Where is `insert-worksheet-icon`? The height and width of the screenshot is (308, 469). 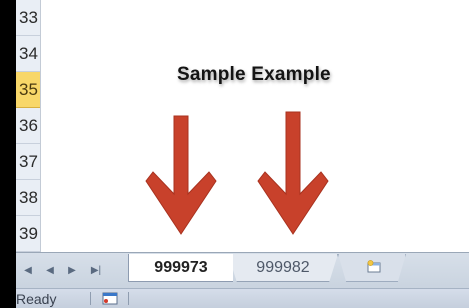 insert-worksheet-icon is located at coordinates (374, 266).